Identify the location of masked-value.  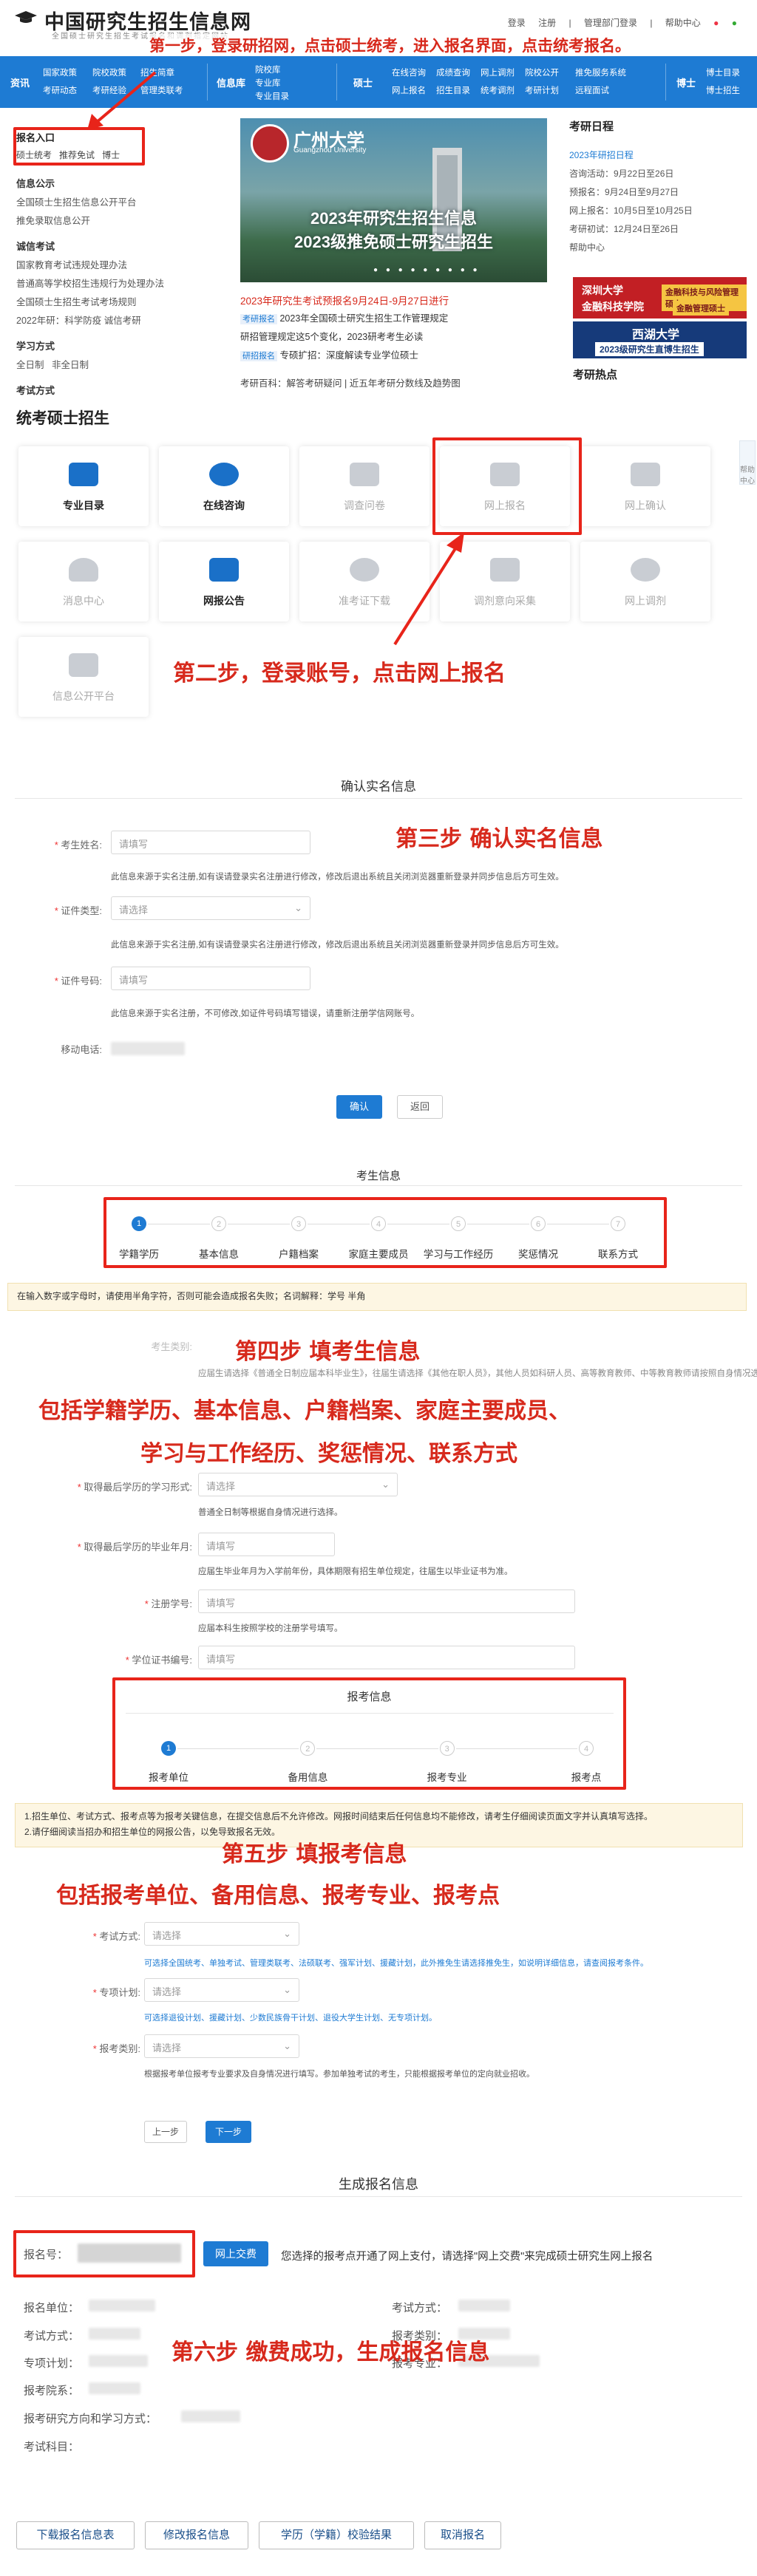
(118, 2361).